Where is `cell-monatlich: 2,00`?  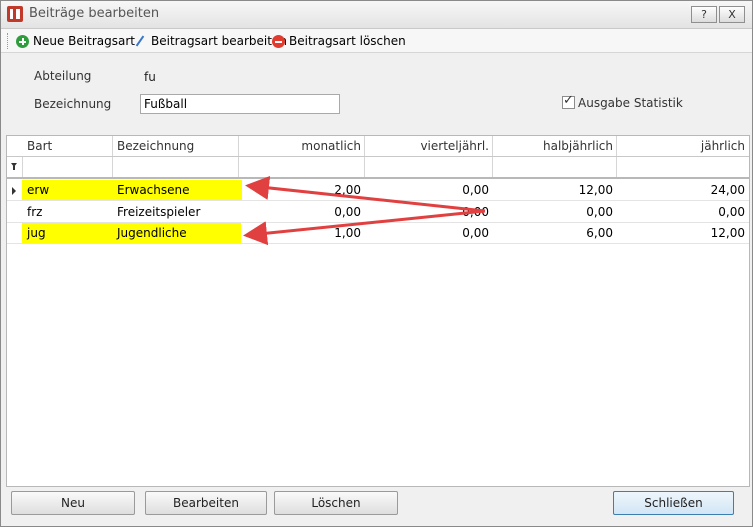 cell-monatlich: 2,00 is located at coordinates (347, 190).